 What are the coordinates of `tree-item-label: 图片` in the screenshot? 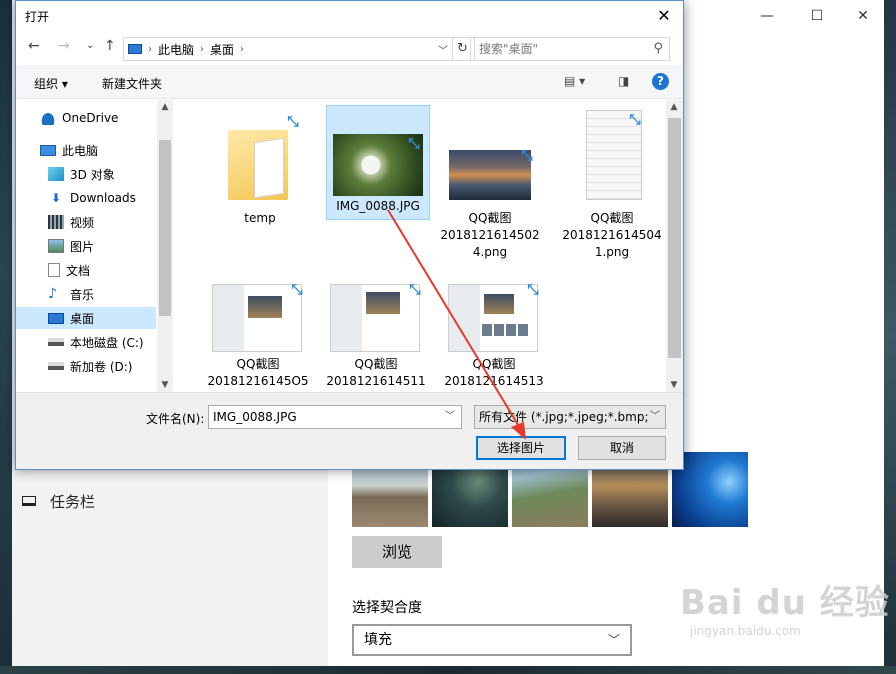 It's located at (82, 246).